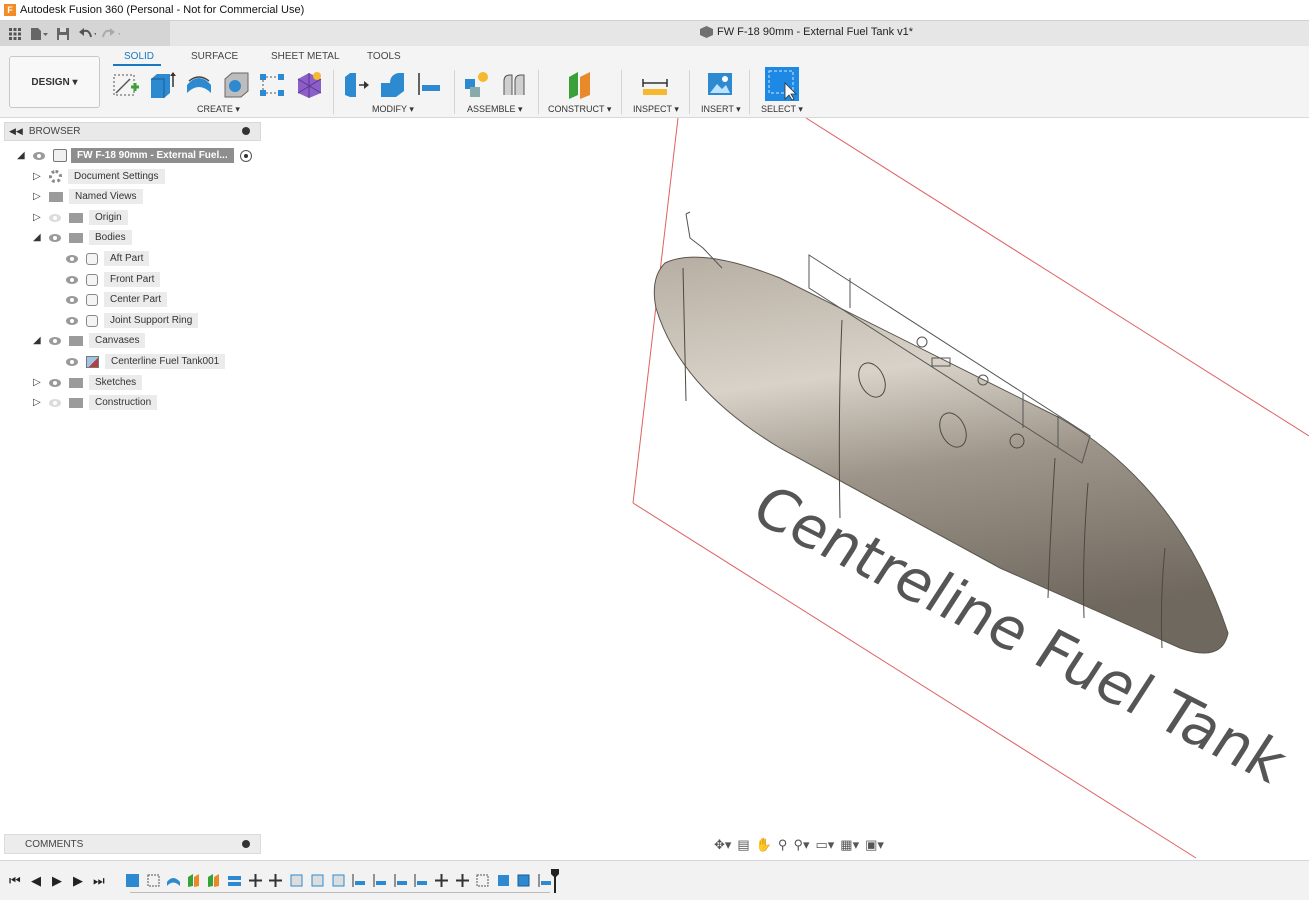 This screenshot has height=900, width=1309. Describe the element at coordinates (162, 84) in the screenshot. I see `extrude-icon` at that location.